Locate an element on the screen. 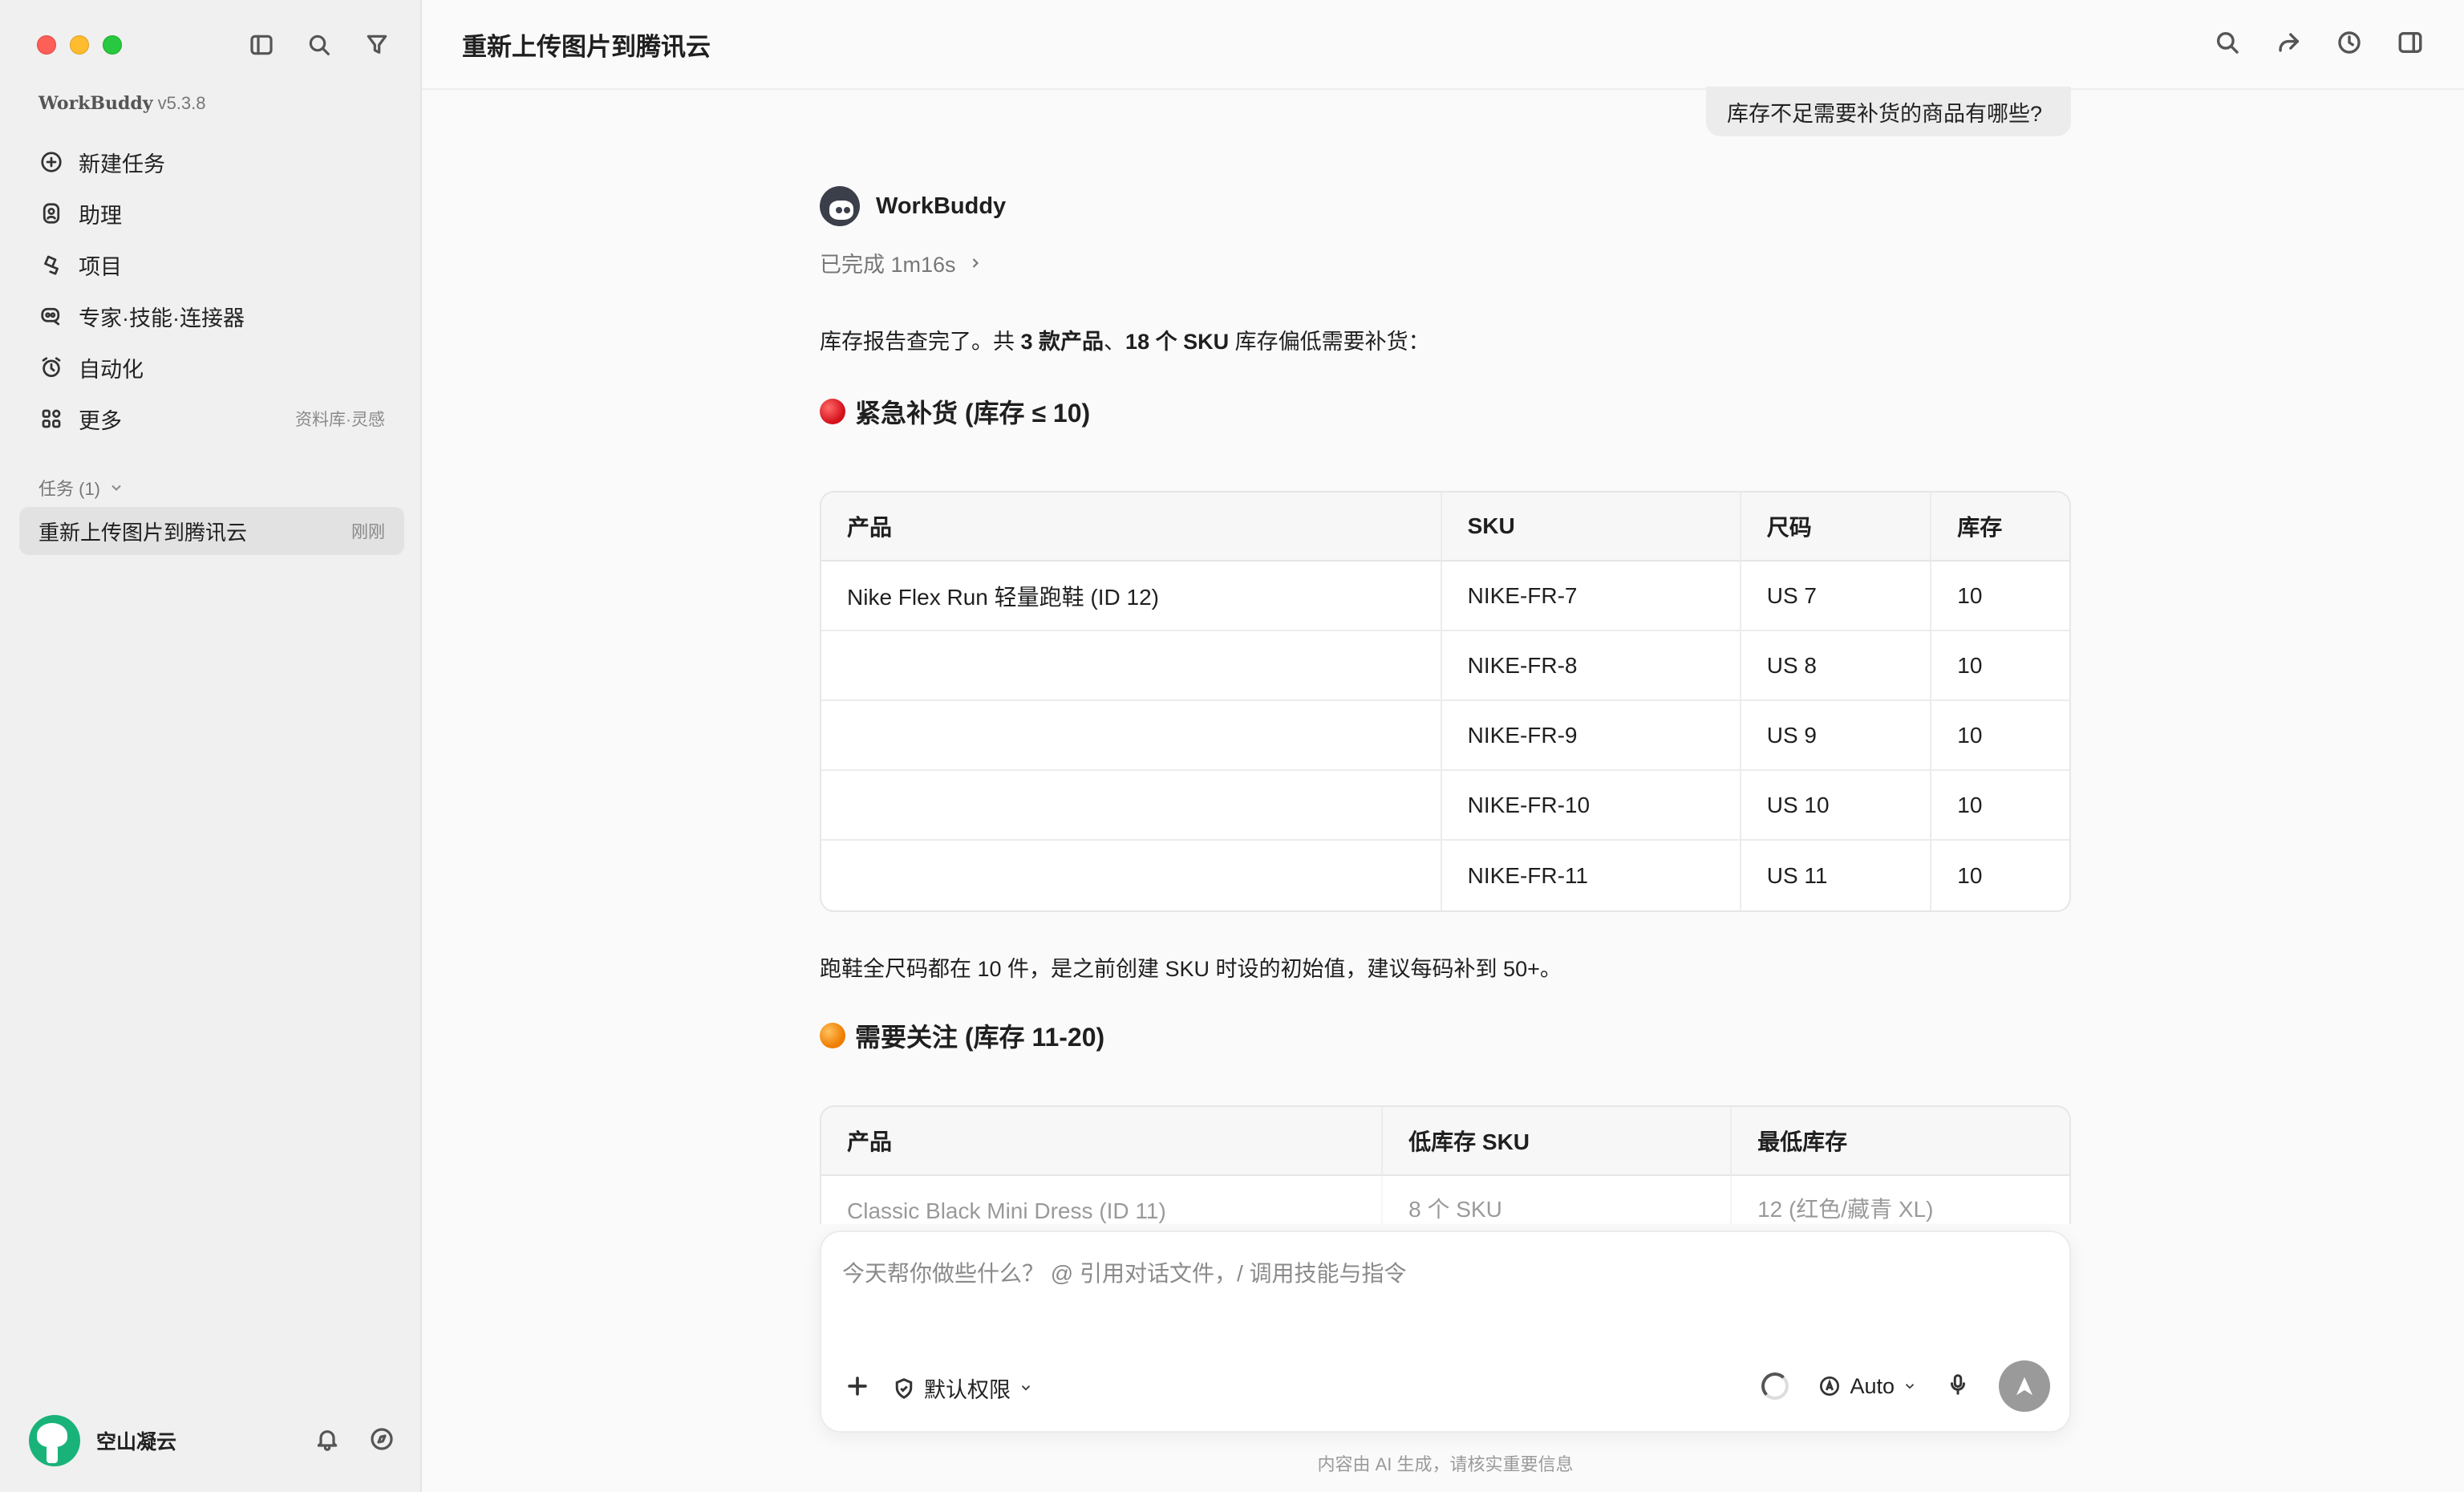 The image size is (2464, 1492). task-status: 已完成 1m16s is located at coordinates (901, 262).